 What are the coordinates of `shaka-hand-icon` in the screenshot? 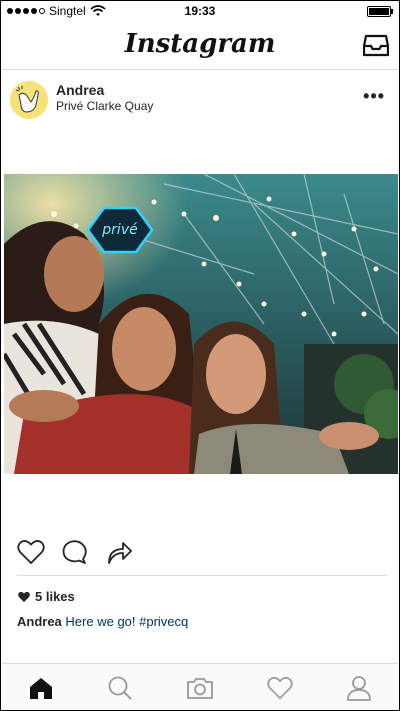 It's located at (29, 100).